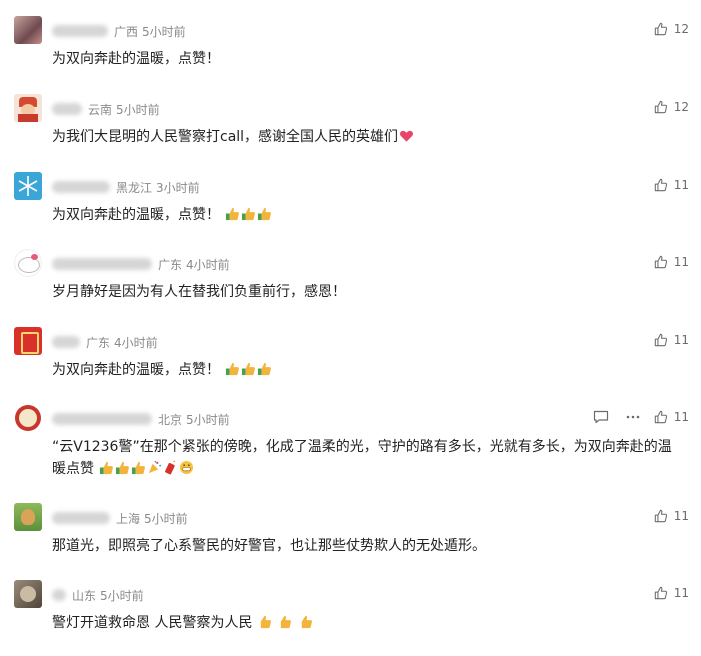  What do you see at coordinates (199, 292) in the screenshot?
I see `comment-text: 岁月静好是因为有人在替我们负重前行，感恩！` at bounding box center [199, 292].